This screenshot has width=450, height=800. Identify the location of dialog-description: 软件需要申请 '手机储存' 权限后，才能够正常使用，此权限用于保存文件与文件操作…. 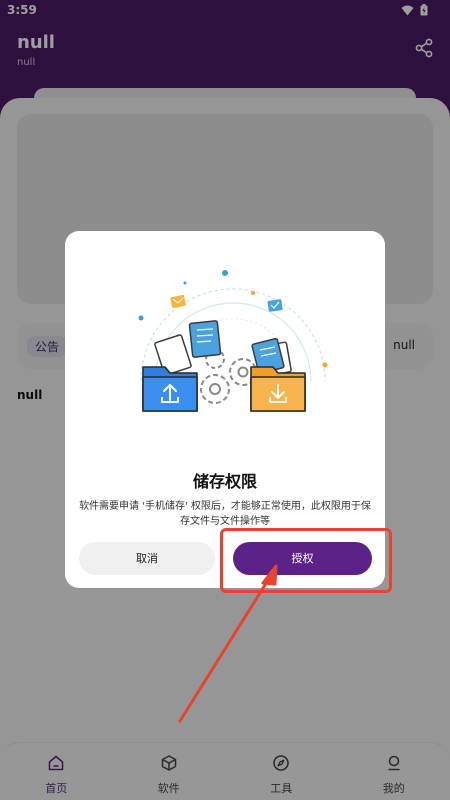
(225, 514).